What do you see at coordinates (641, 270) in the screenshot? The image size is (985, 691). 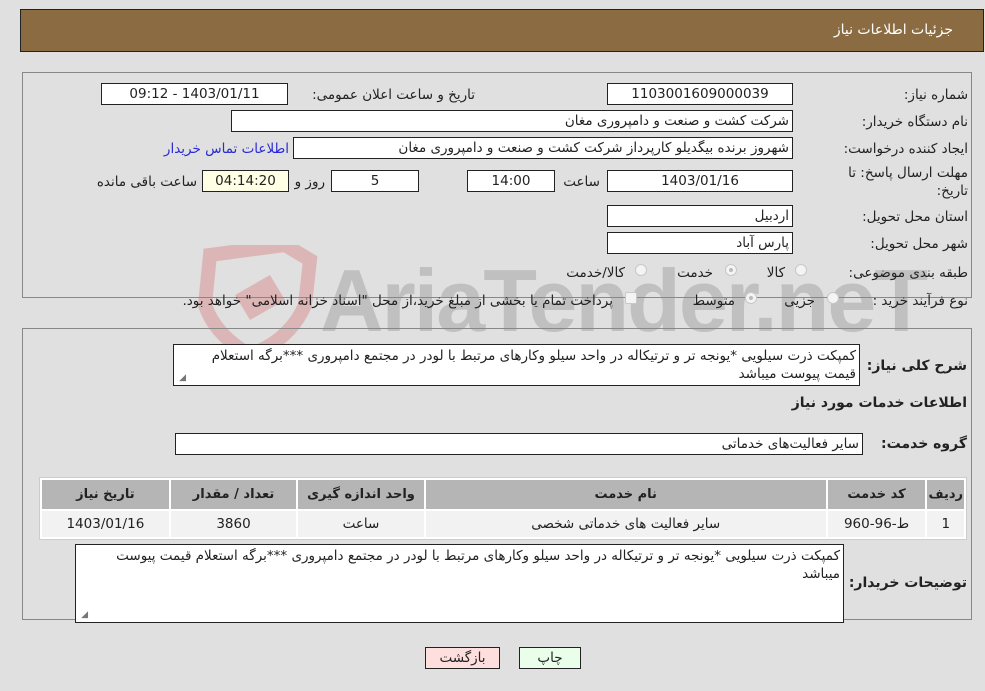 I see `category-radio-goods-service` at bounding box center [641, 270].